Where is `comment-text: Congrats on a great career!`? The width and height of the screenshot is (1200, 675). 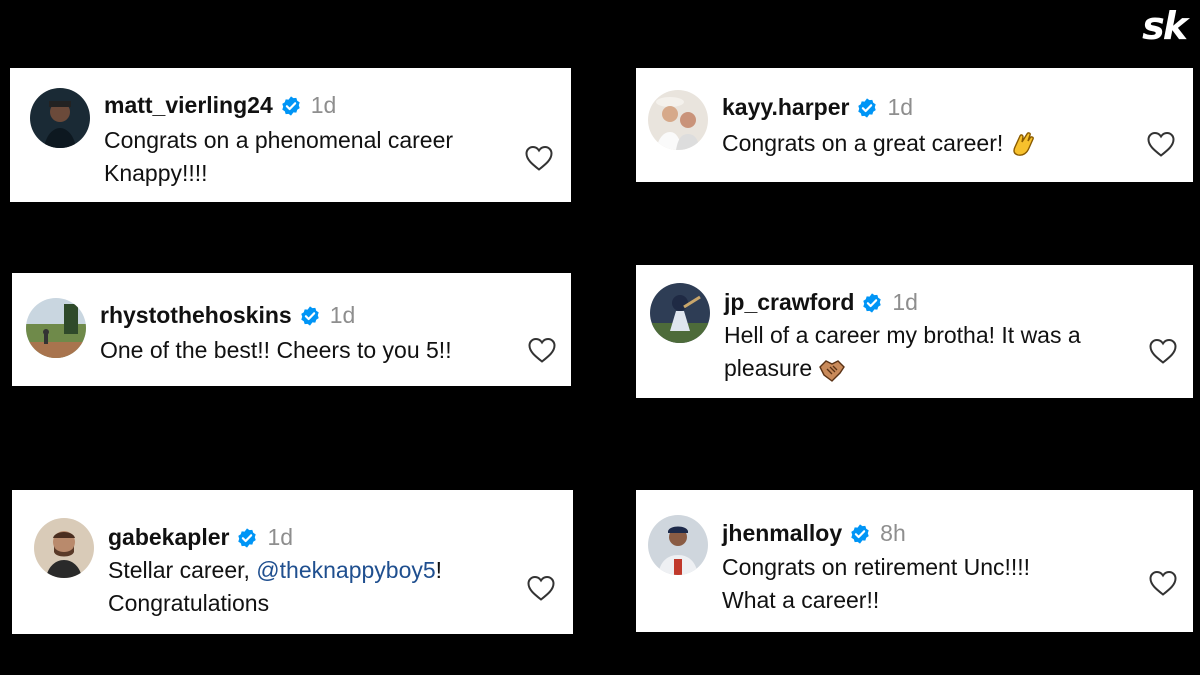 comment-text: Congrats on a great career! is located at coordinates (879, 143).